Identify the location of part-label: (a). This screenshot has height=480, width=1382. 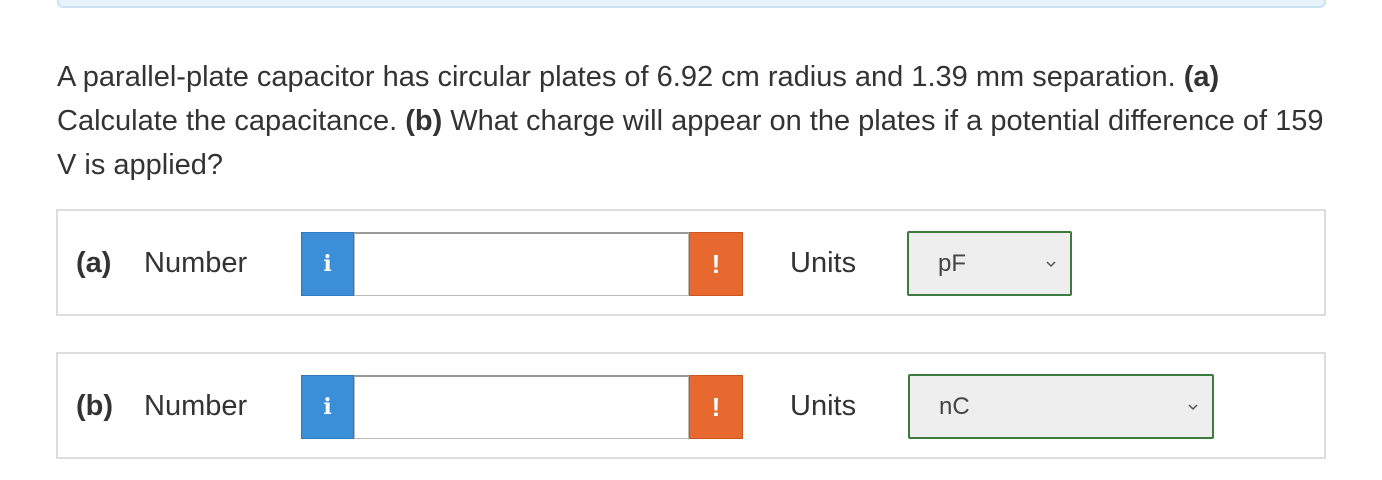
(94, 263).